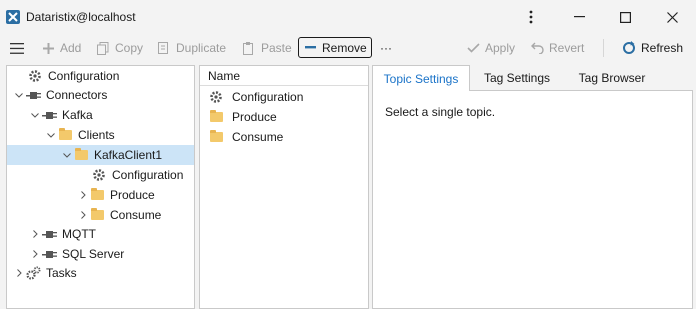  I want to click on minimize-icon, so click(579, 17).